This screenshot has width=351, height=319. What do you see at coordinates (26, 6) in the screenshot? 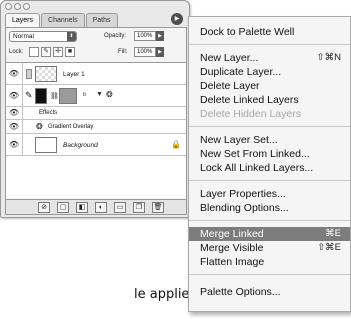
I see `zoom-button` at bounding box center [26, 6].